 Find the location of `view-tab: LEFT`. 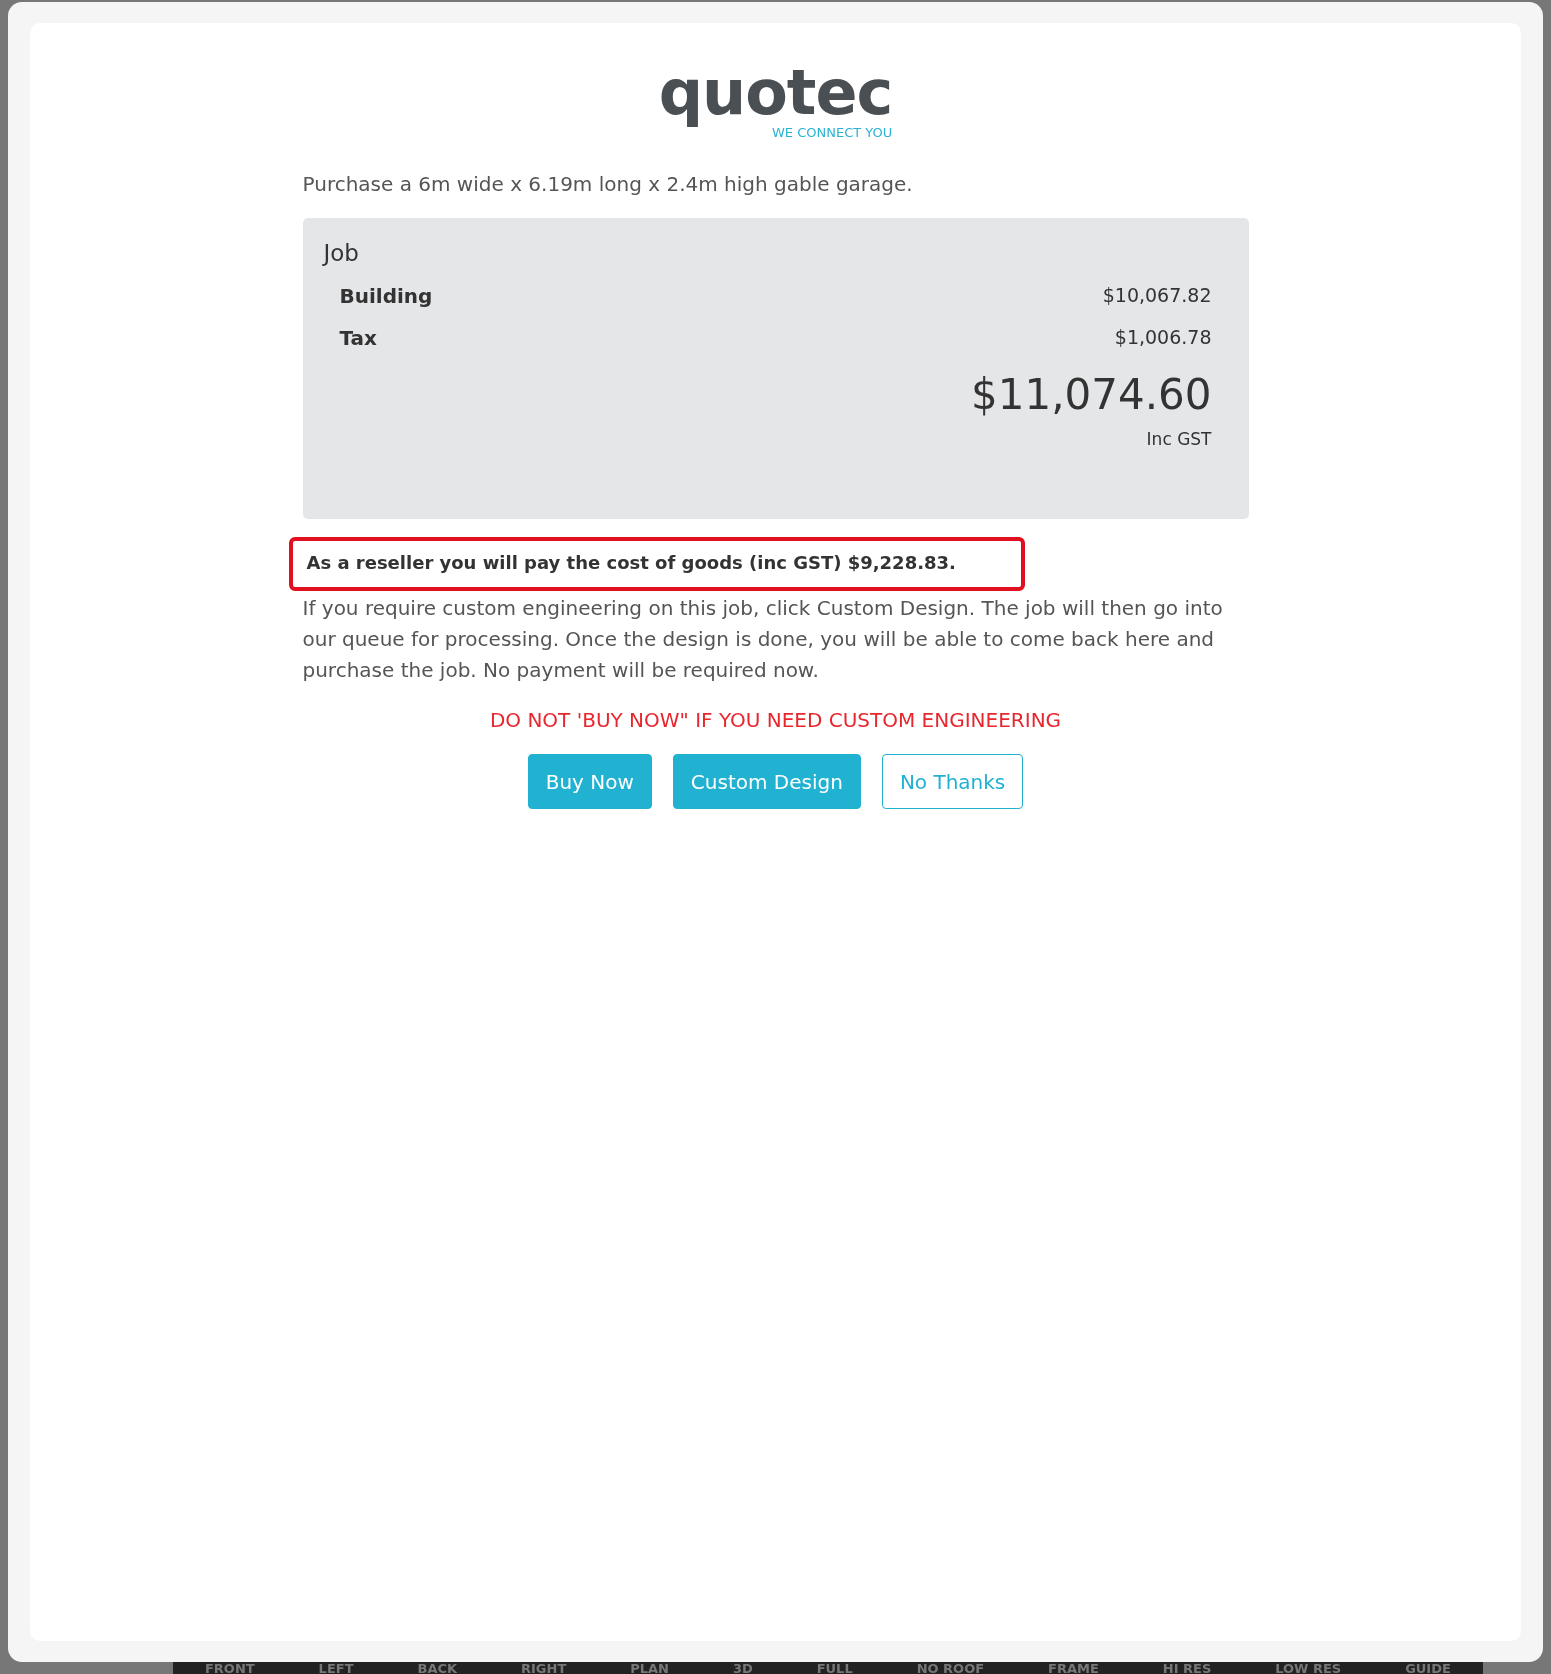

view-tab: LEFT is located at coordinates (336, 1668).